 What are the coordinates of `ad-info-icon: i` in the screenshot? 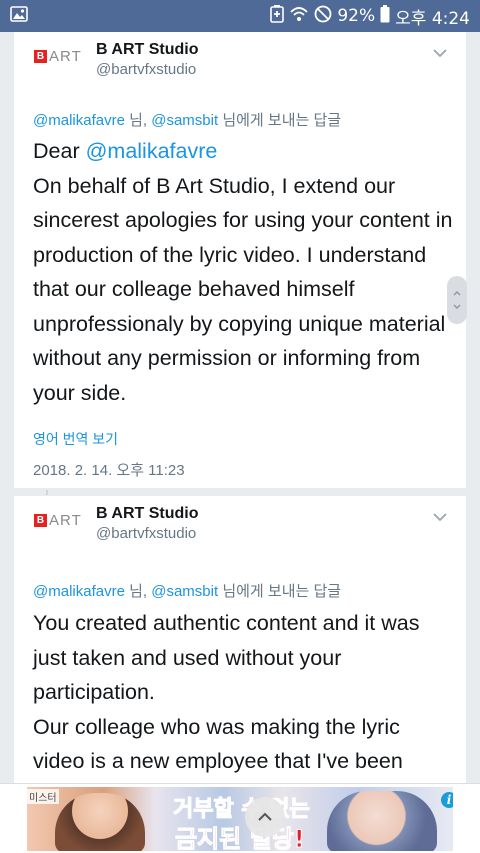 It's located at (447, 800).